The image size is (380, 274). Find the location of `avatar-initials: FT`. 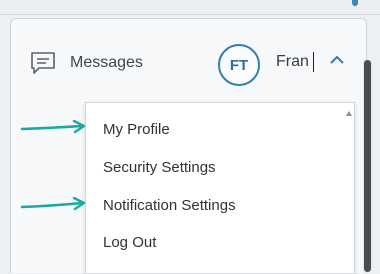

avatar-initials: FT is located at coordinates (239, 65).